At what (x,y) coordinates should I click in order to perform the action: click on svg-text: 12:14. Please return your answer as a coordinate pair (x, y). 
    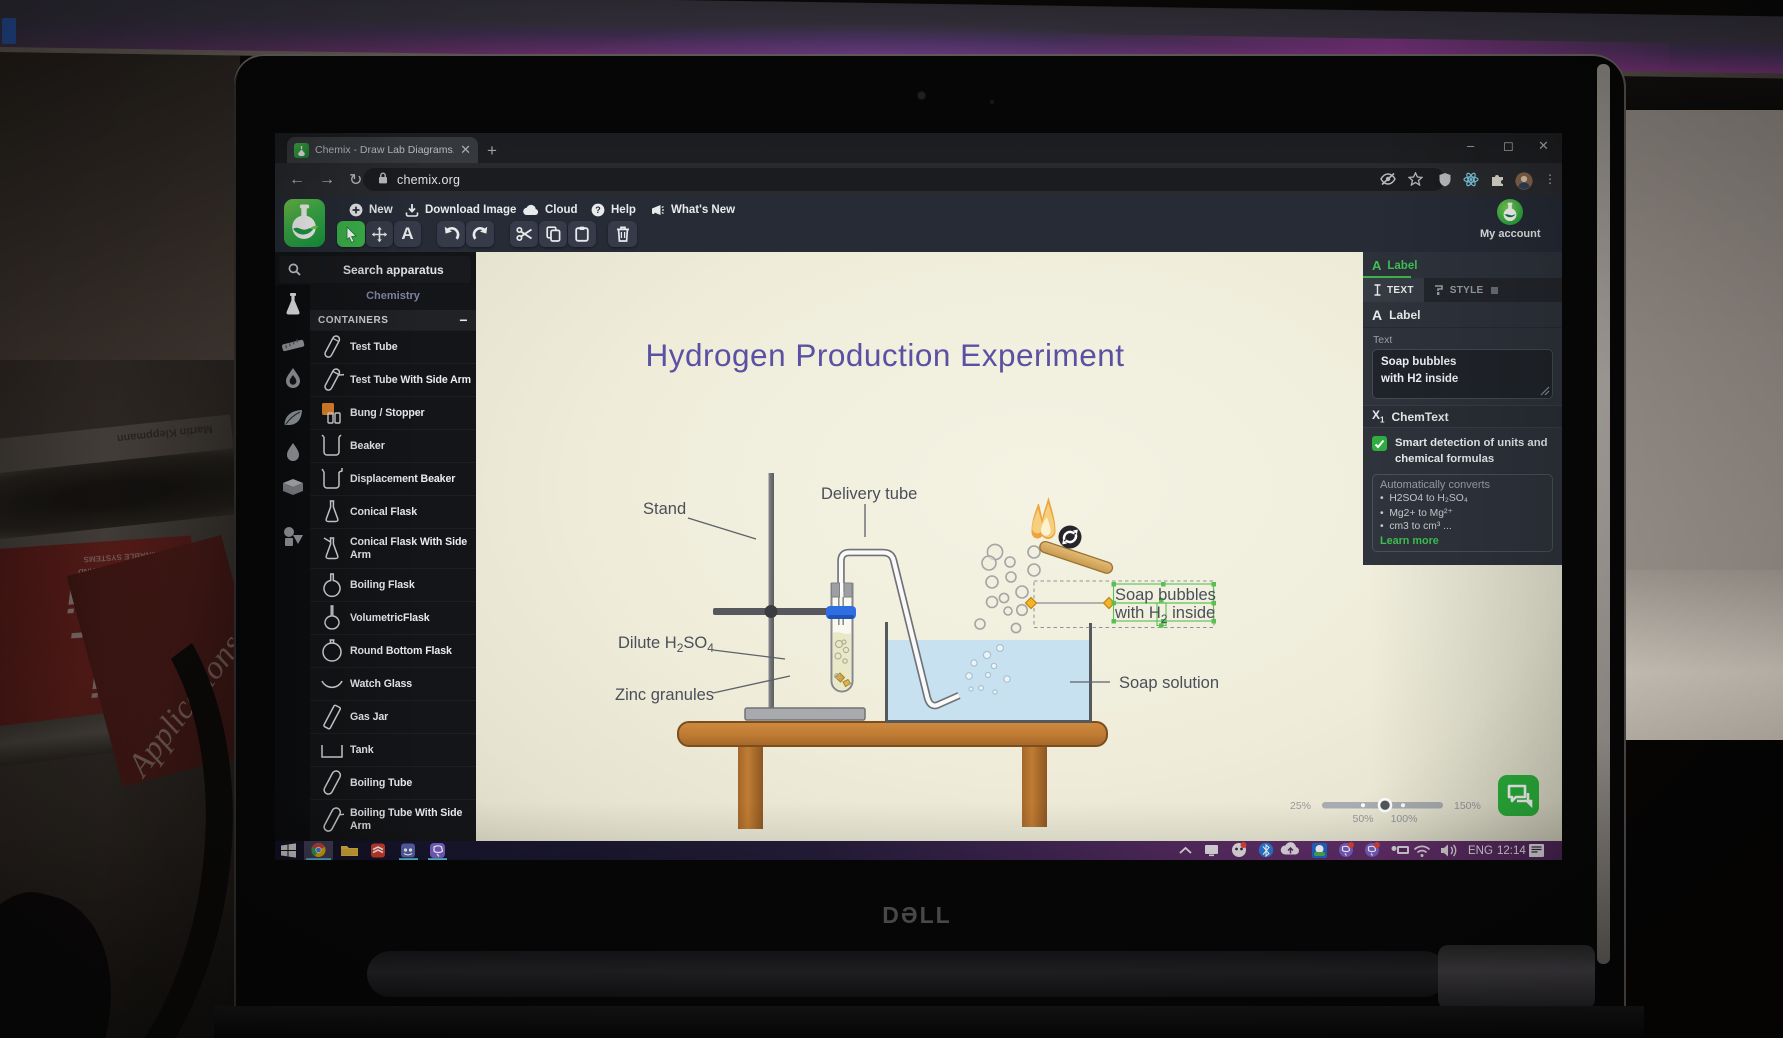
    Looking at the image, I should click on (1511, 851).